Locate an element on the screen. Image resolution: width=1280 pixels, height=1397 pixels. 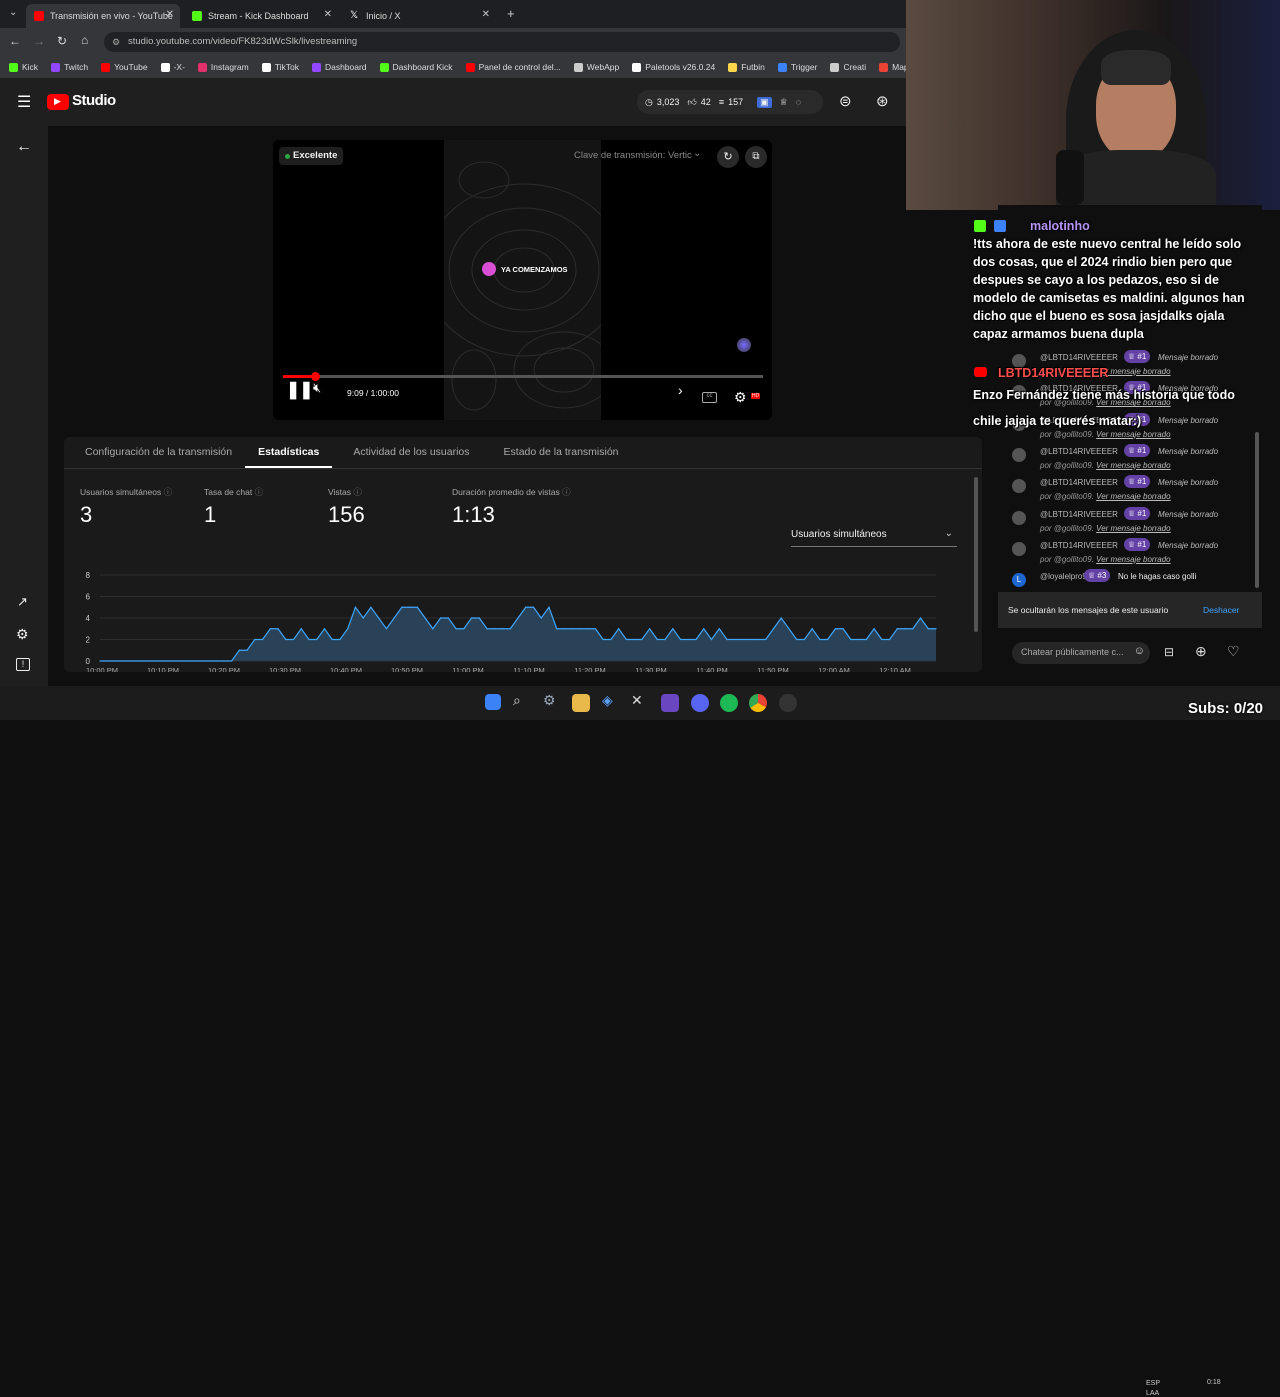
tab-status: Estado de la transmisión is located at coordinates (557, 452).